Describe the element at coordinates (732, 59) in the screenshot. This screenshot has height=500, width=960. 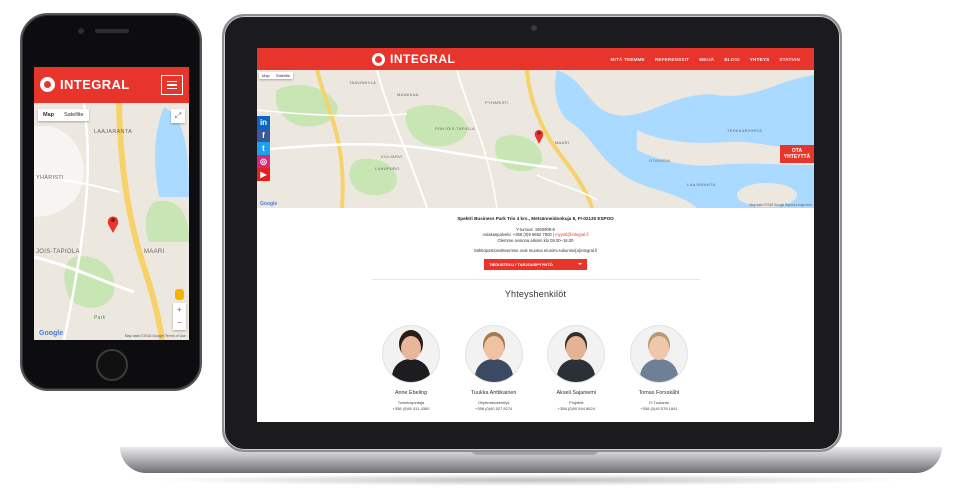
I see `nav-item-blogi: BLOGI` at that location.